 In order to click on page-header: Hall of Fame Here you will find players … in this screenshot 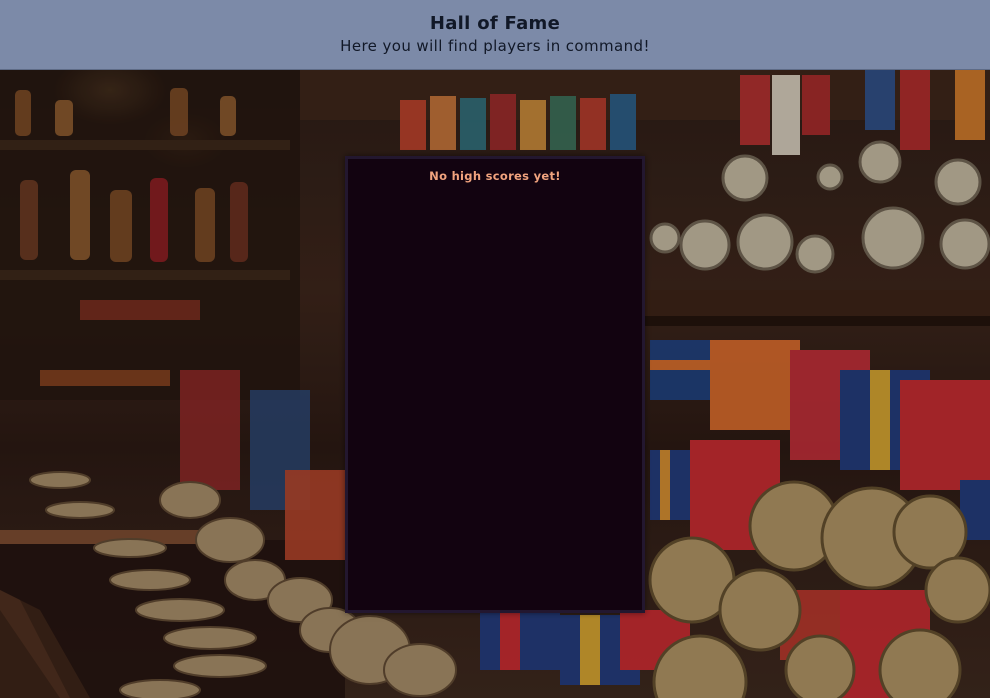, I will do `click(495, 35)`.